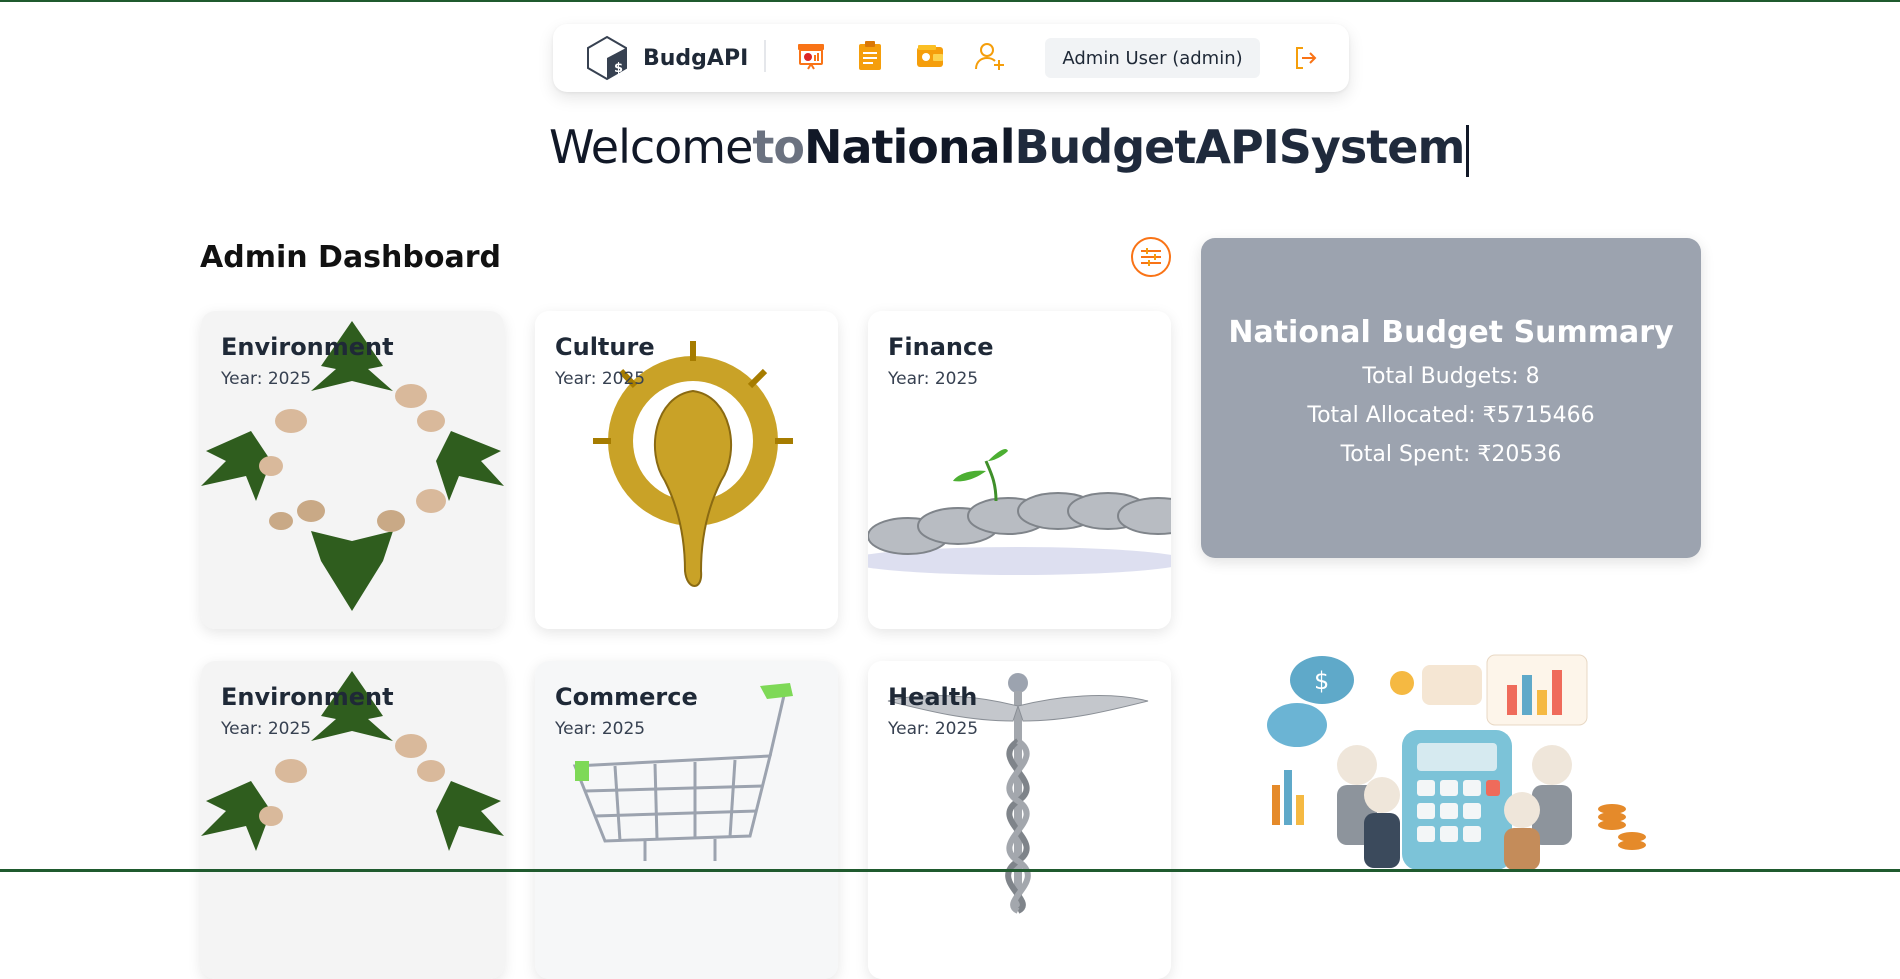 Image resolution: width=1900 pixels, height=979 pixels. Describe the element at coordinates (870, 56) in the screenshot. I see `clipboard-icon` at that location.